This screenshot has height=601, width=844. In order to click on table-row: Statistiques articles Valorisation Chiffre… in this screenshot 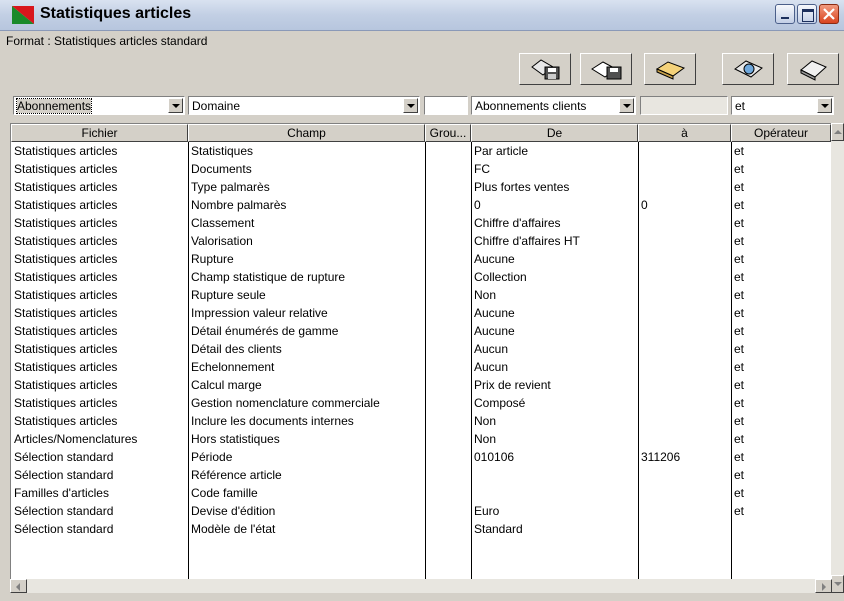, I will do `click(421, 241)`.